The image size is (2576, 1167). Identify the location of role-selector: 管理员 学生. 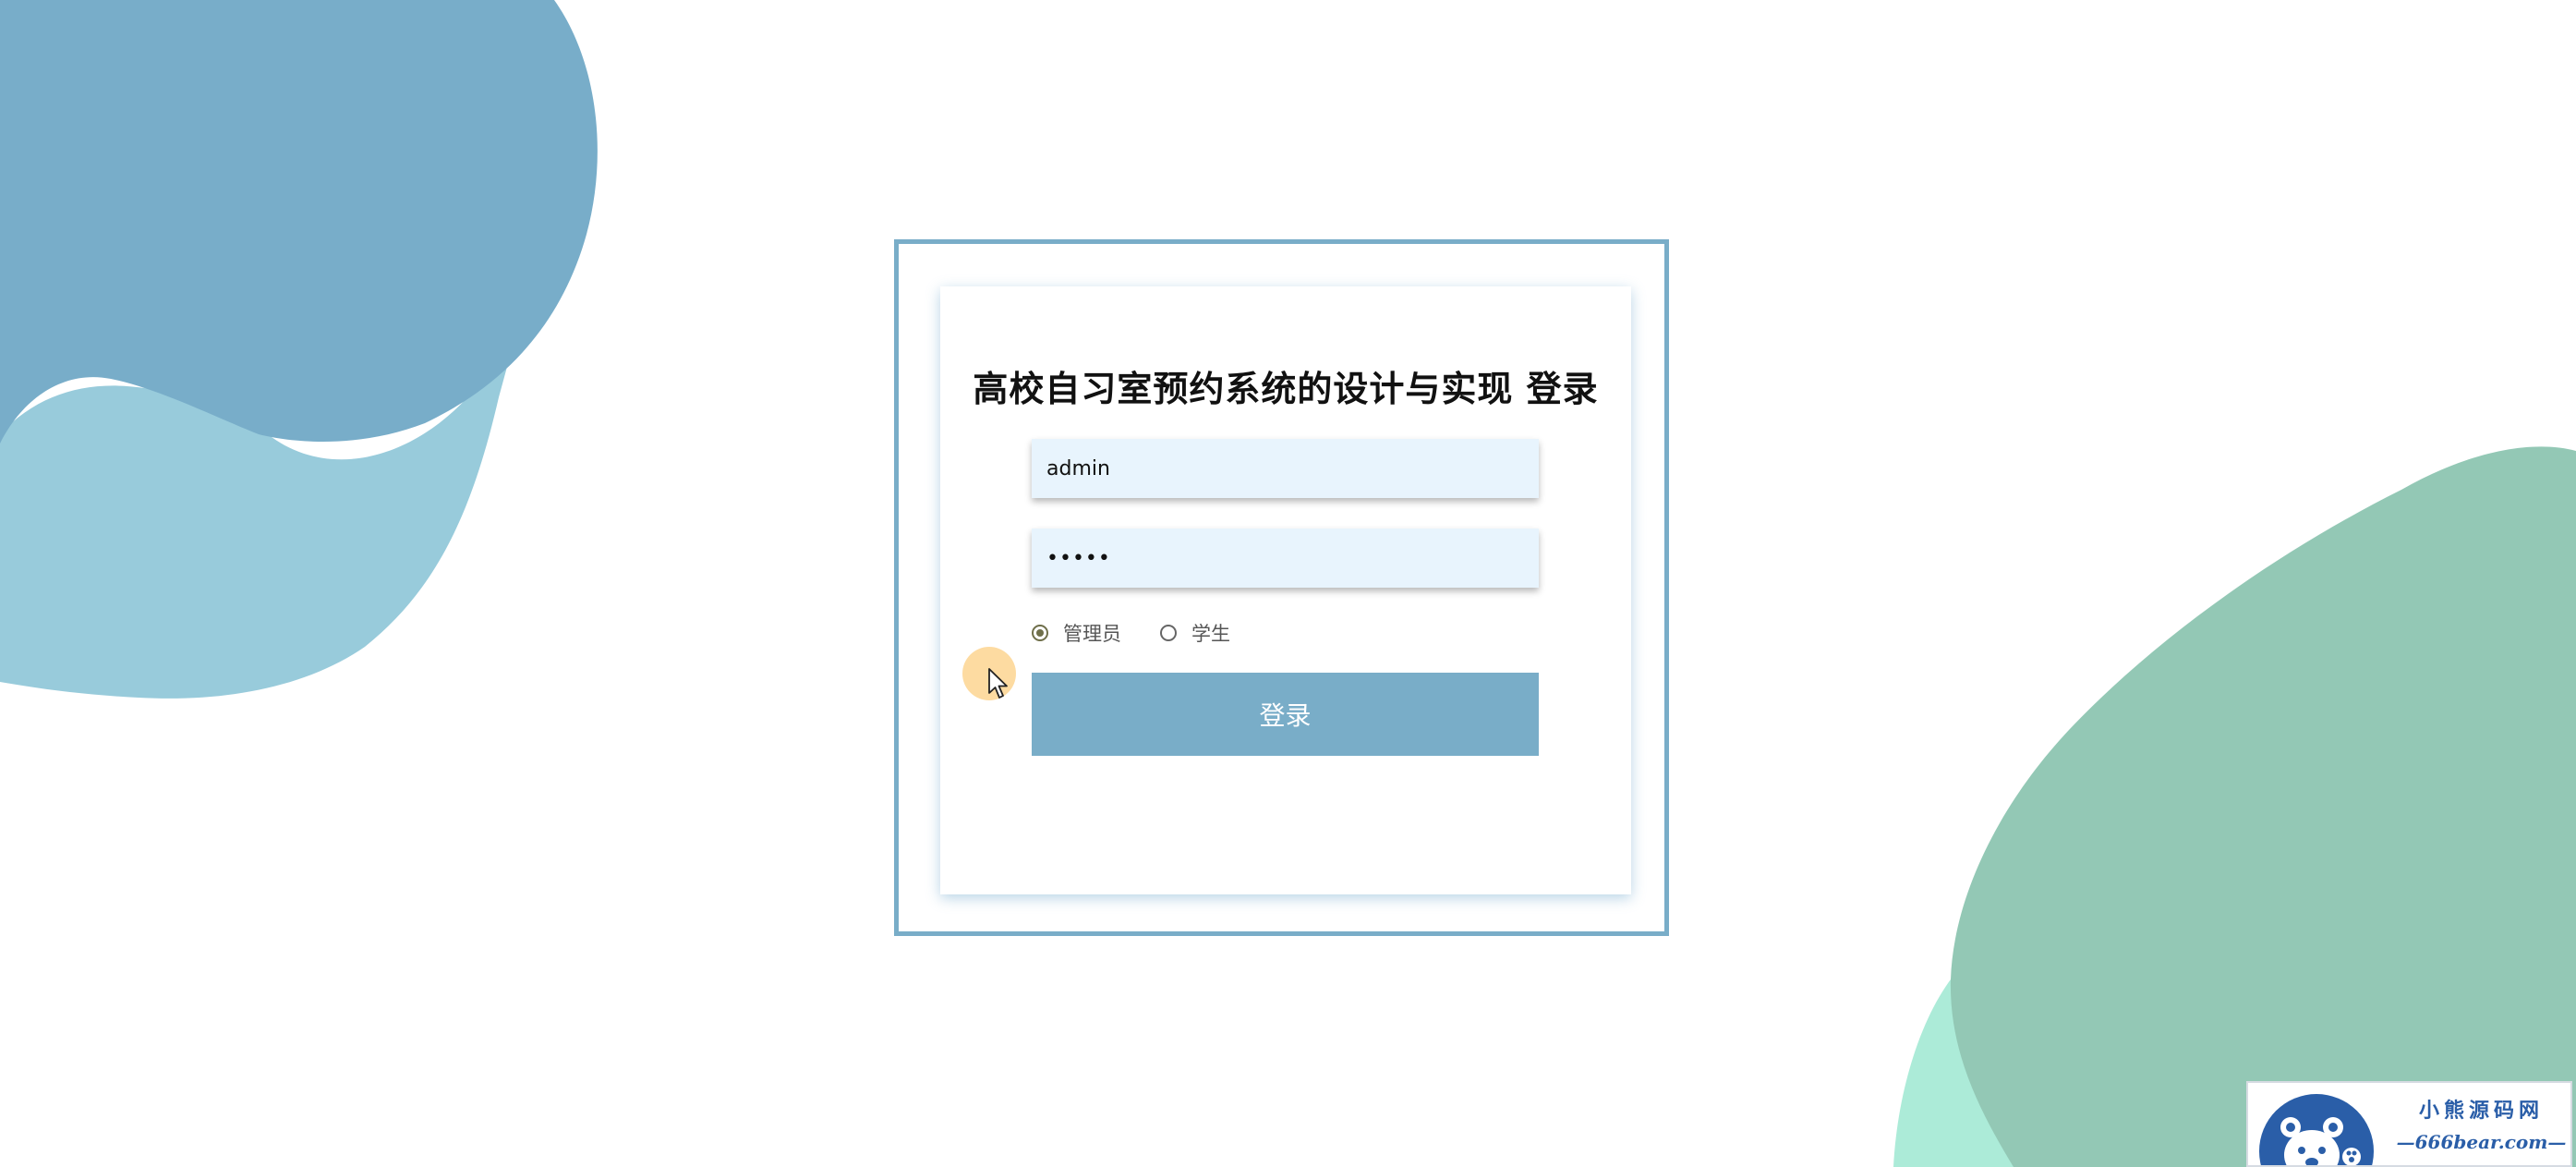
(1131, 633).